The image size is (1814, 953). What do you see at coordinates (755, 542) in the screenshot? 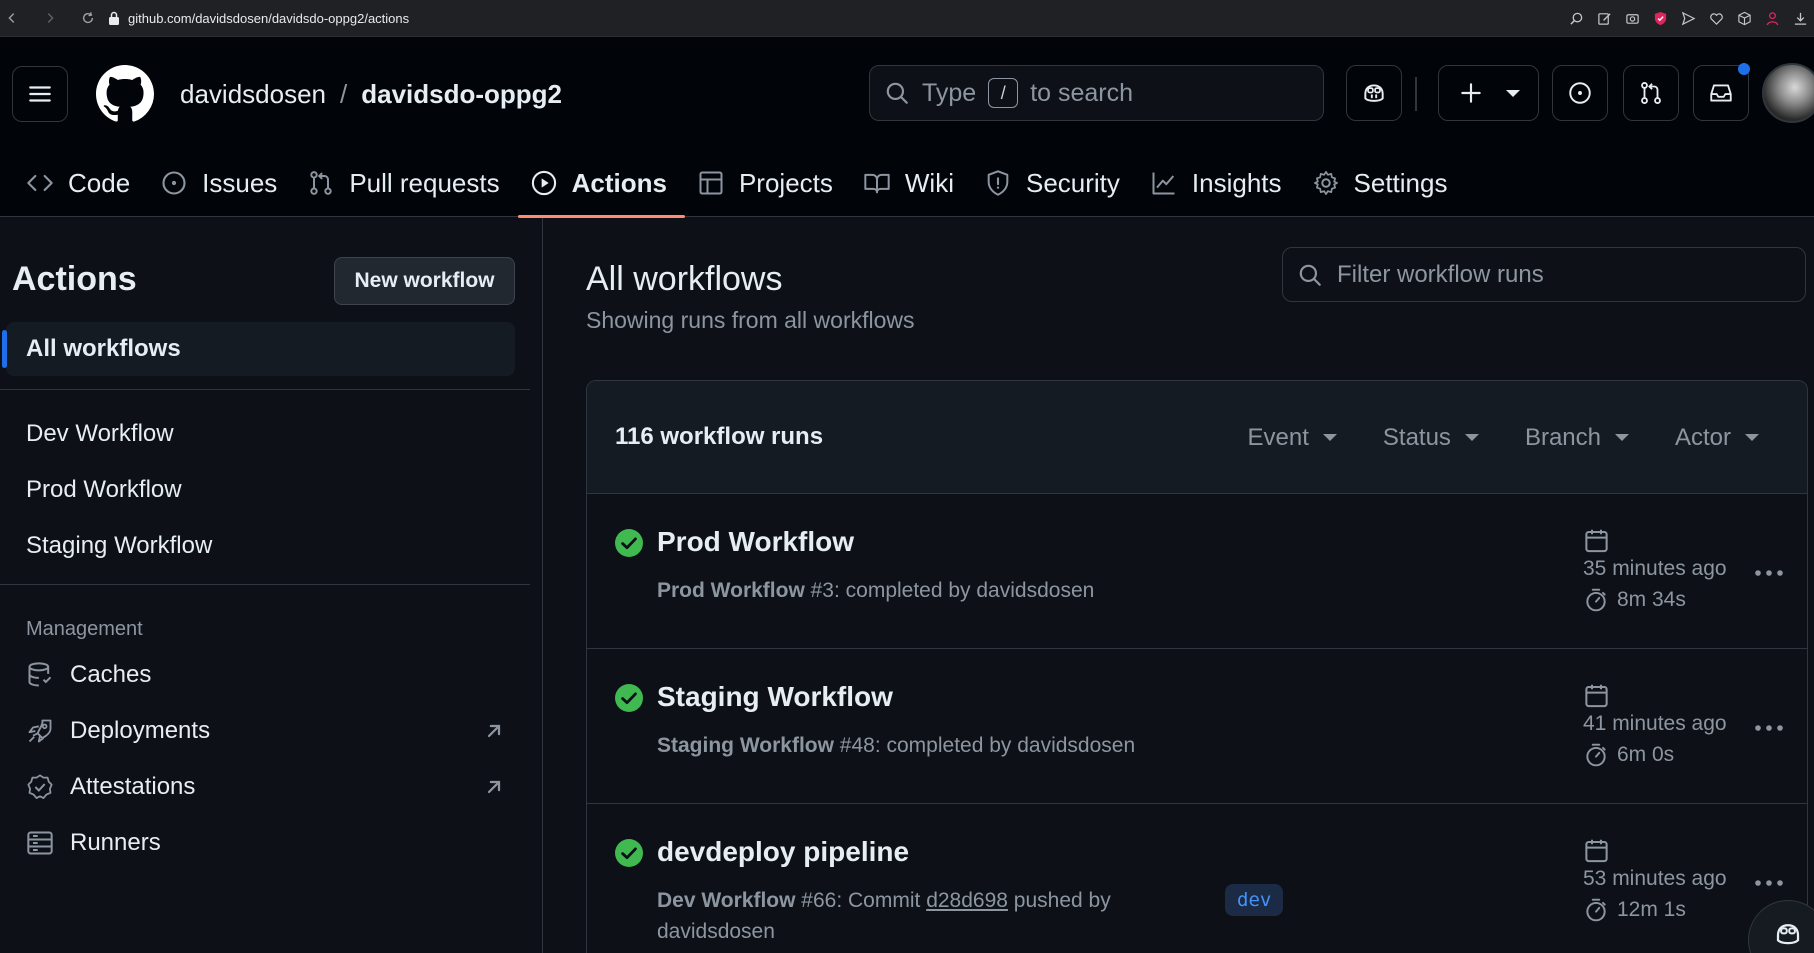
I see `run-title-link: Prod Workflow` at bounding box center [755, 542].